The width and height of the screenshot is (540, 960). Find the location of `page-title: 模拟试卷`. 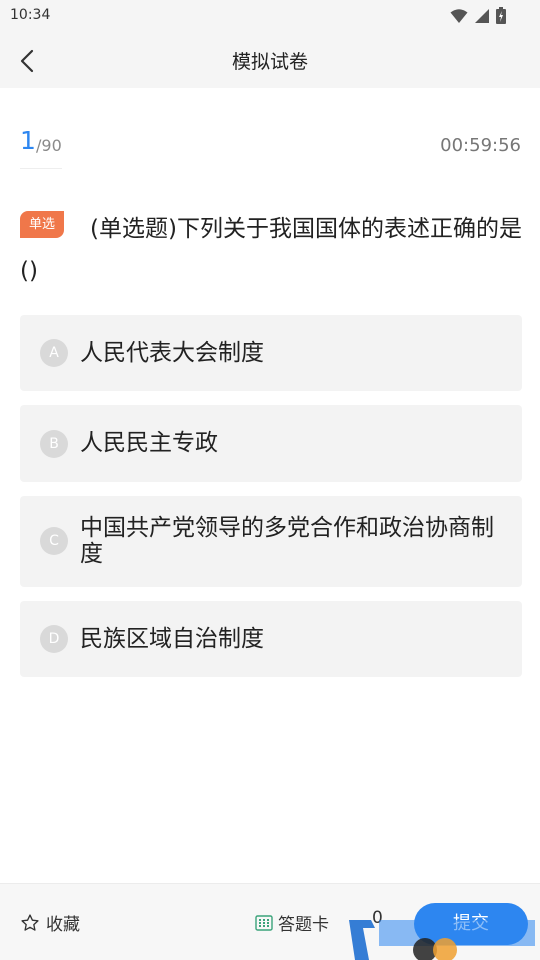

page-title: 模拟试卷 is located at coordinates (269, 62).